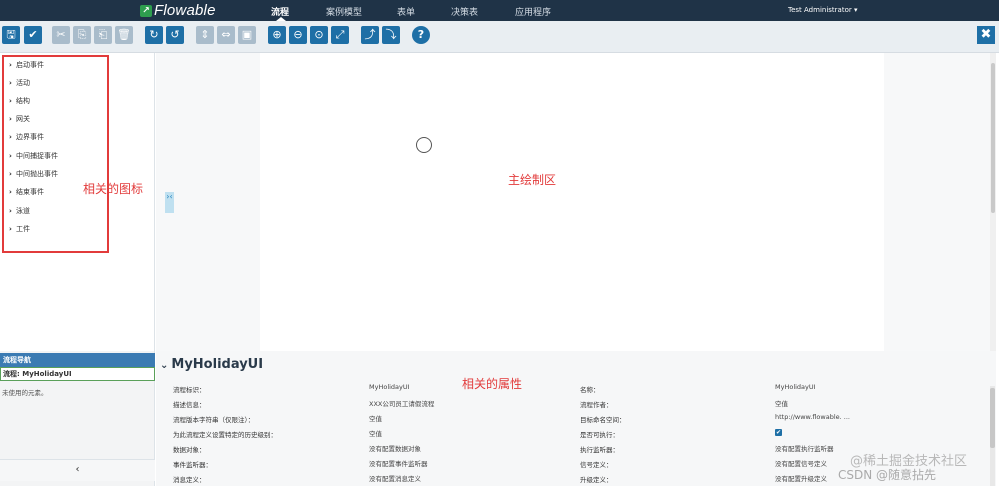 This screenshot has width=999, height=486. What do you see at coordinates (26, 65) in the screenshot?
I see `palette-group-start-events: › 启动事件` at bounding box center [26, 65].